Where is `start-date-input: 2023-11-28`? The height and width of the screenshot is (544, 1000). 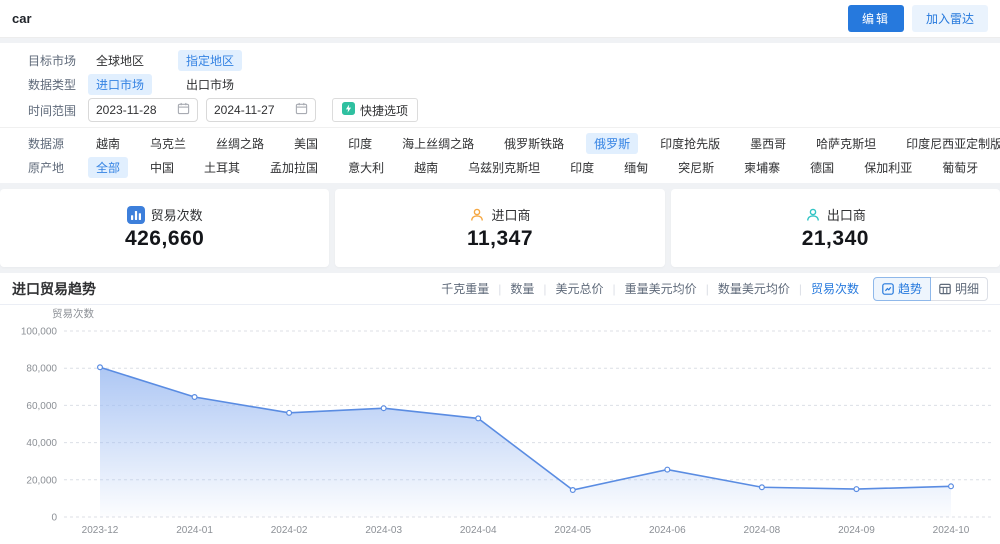
start-date-input: 2023-11-28 is located at coordinates (143, 110).